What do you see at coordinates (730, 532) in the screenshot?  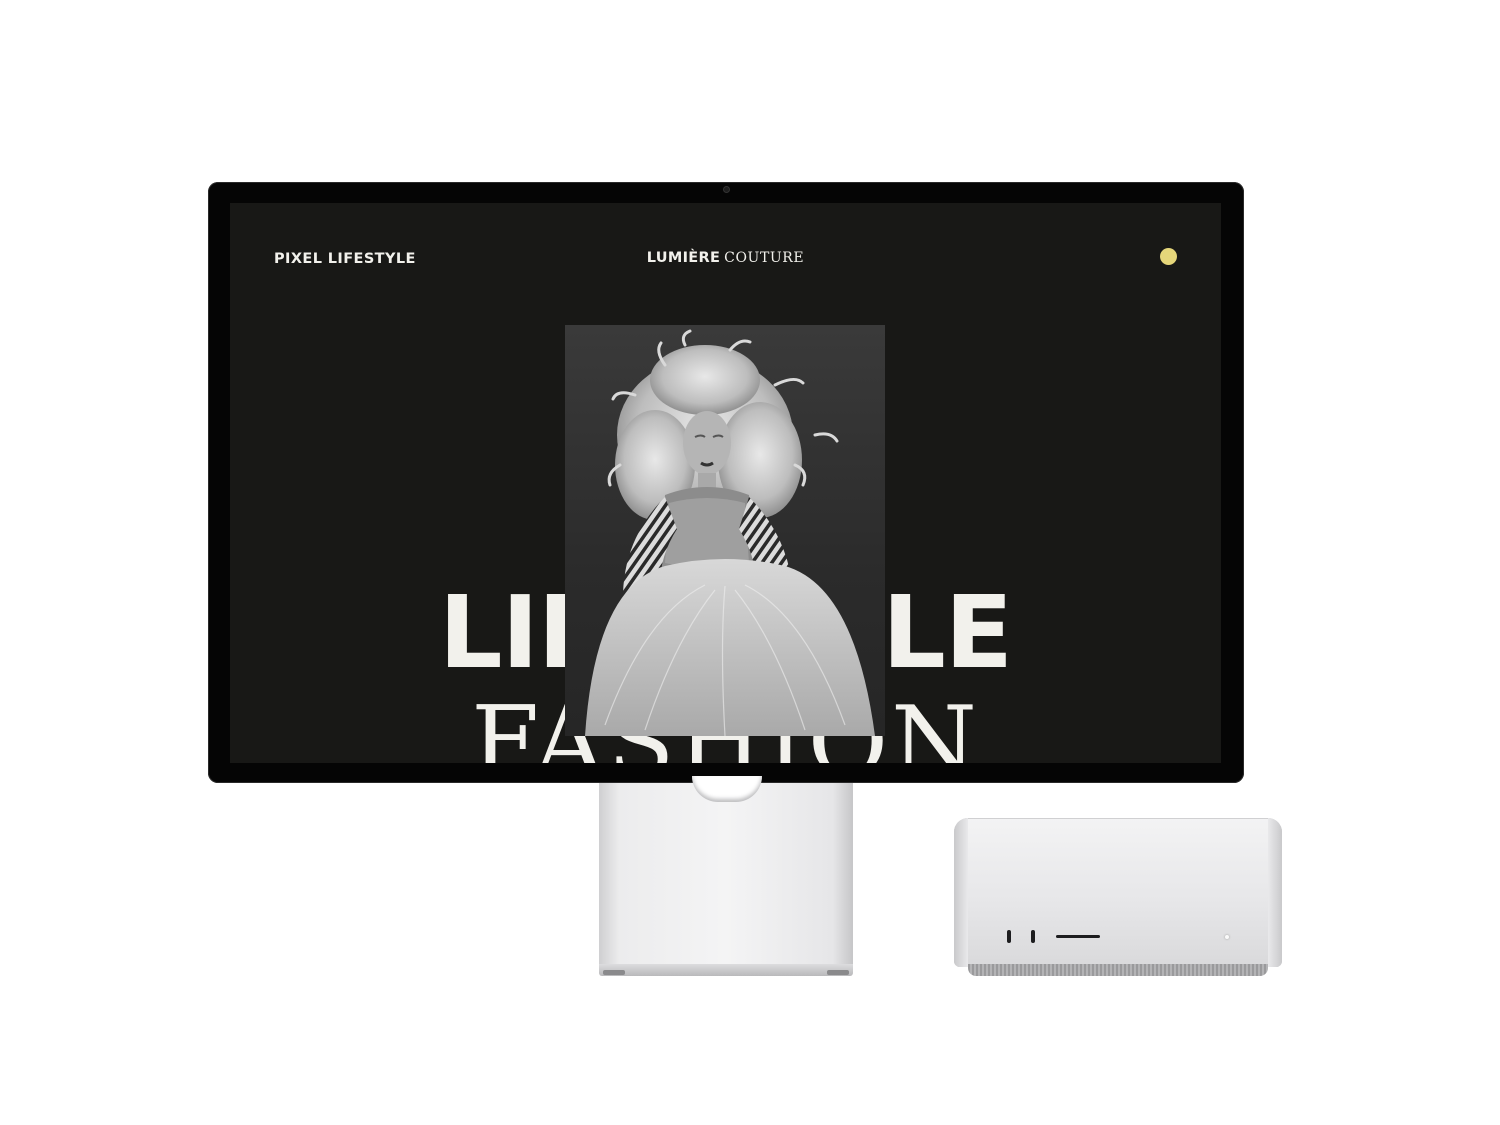 I see `fashion-portrait-photo-icon` at bounding box center [730, 532].